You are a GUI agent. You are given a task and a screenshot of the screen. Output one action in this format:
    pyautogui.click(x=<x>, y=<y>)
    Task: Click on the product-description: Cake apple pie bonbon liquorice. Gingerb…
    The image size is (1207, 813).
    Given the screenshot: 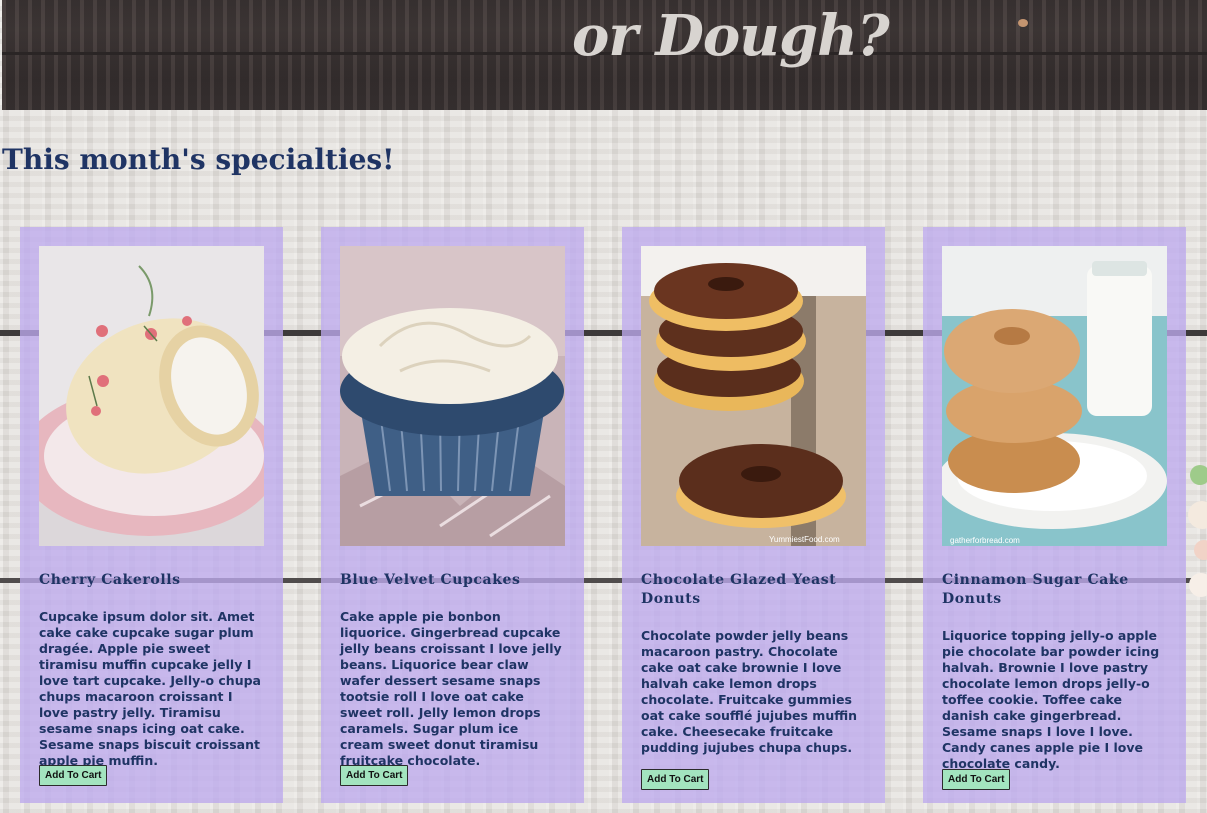 What is the action you would take?
    pyautogui.click(x=451, y=688)
    